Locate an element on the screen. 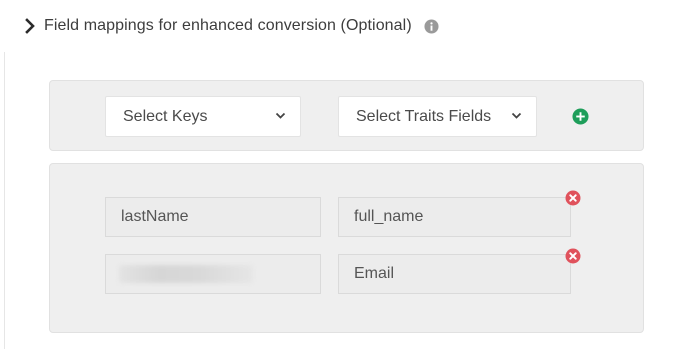  select-traits-fields-dropdown: Select Traits Fields is located at coordinates (437, 116).